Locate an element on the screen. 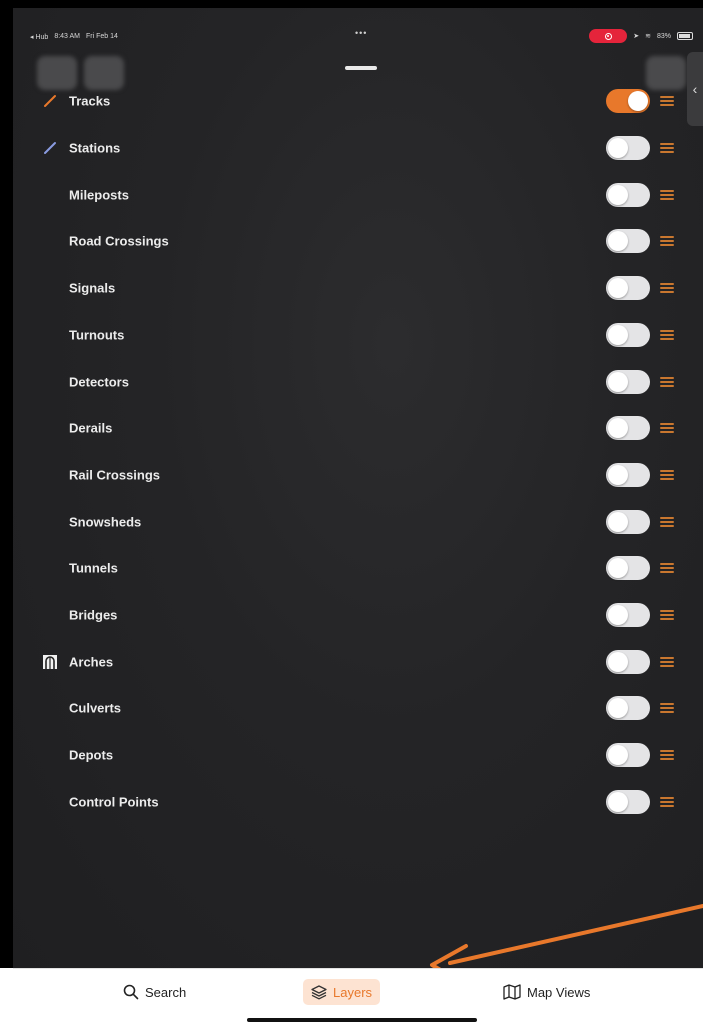  layer-row: Bridges is located at coordinates (345, 615).